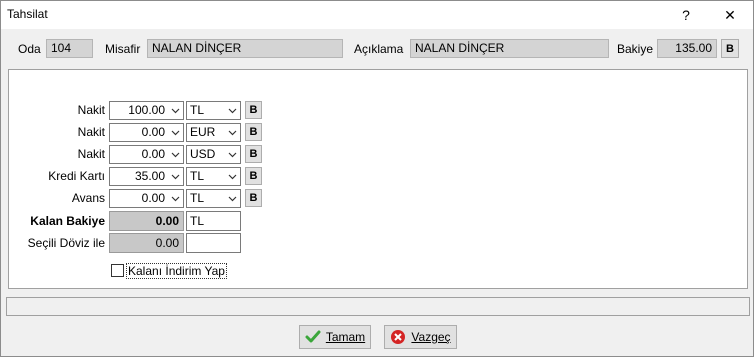 The height and width of the screenshot is (357, 754). Describe the element at coordinates (730, 48) in the screenshot. I see `bakiye-b-button: B` at that location.